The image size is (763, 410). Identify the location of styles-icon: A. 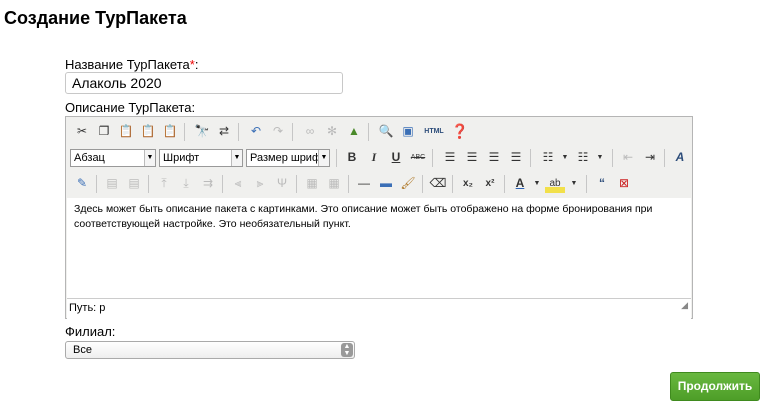
(680, 157).